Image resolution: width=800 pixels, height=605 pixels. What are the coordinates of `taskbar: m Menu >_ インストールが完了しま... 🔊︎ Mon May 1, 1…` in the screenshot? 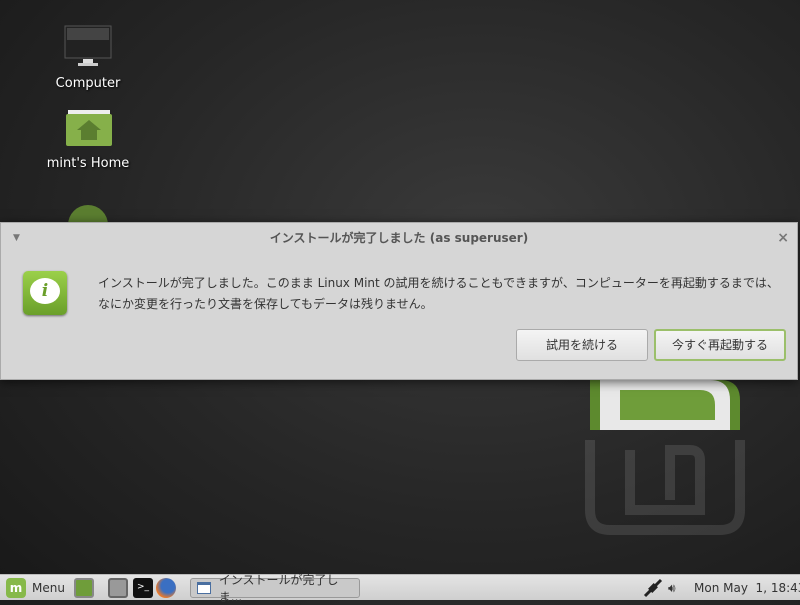 It's located at (400, 588).